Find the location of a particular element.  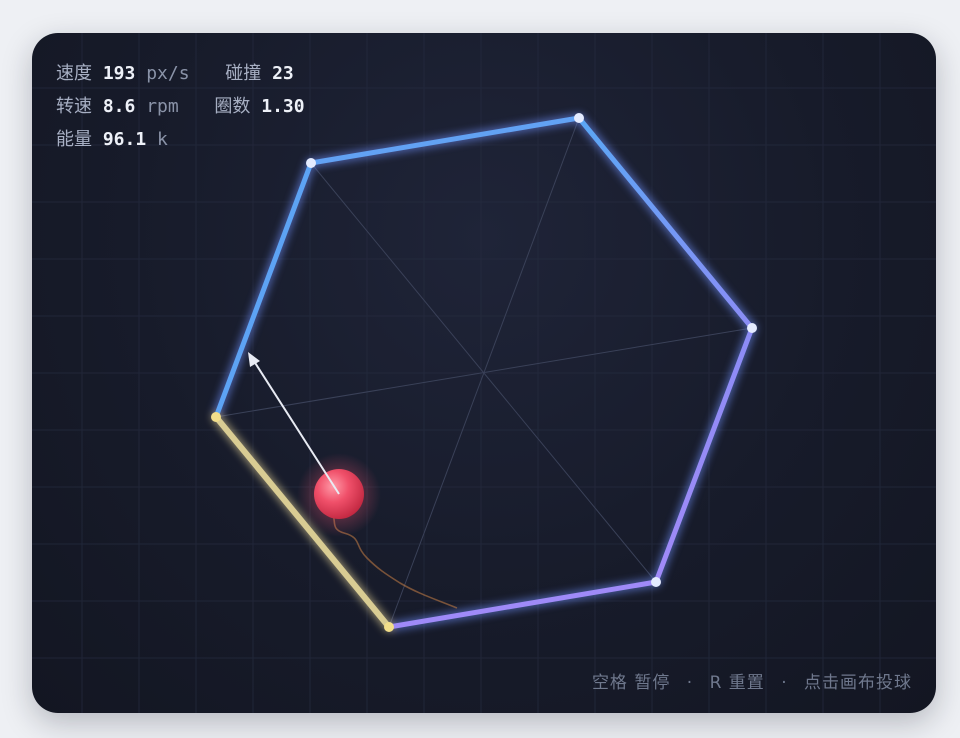

stats-row-speed: 速度 193 px/s 碰撞 23 is located at coordinates (180, 73).